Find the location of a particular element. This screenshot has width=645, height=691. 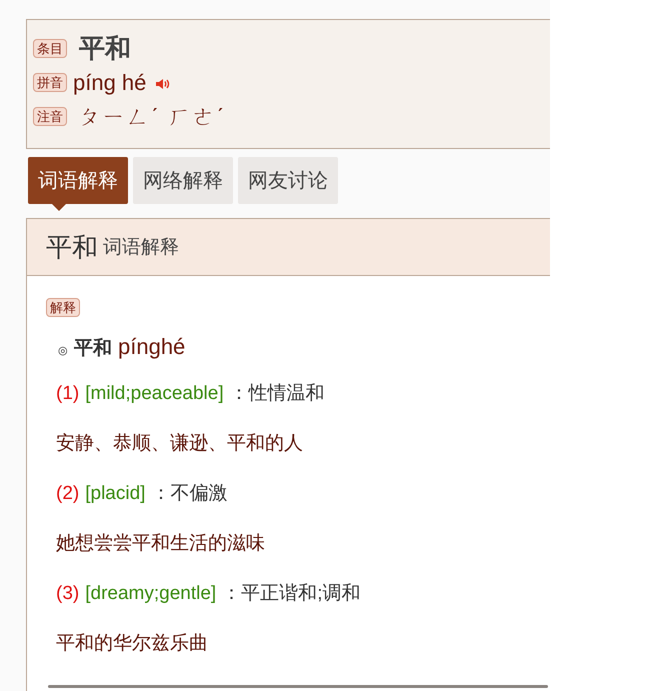

english-gloss: [mild;peaceable] is located at coordinates (154, 394).